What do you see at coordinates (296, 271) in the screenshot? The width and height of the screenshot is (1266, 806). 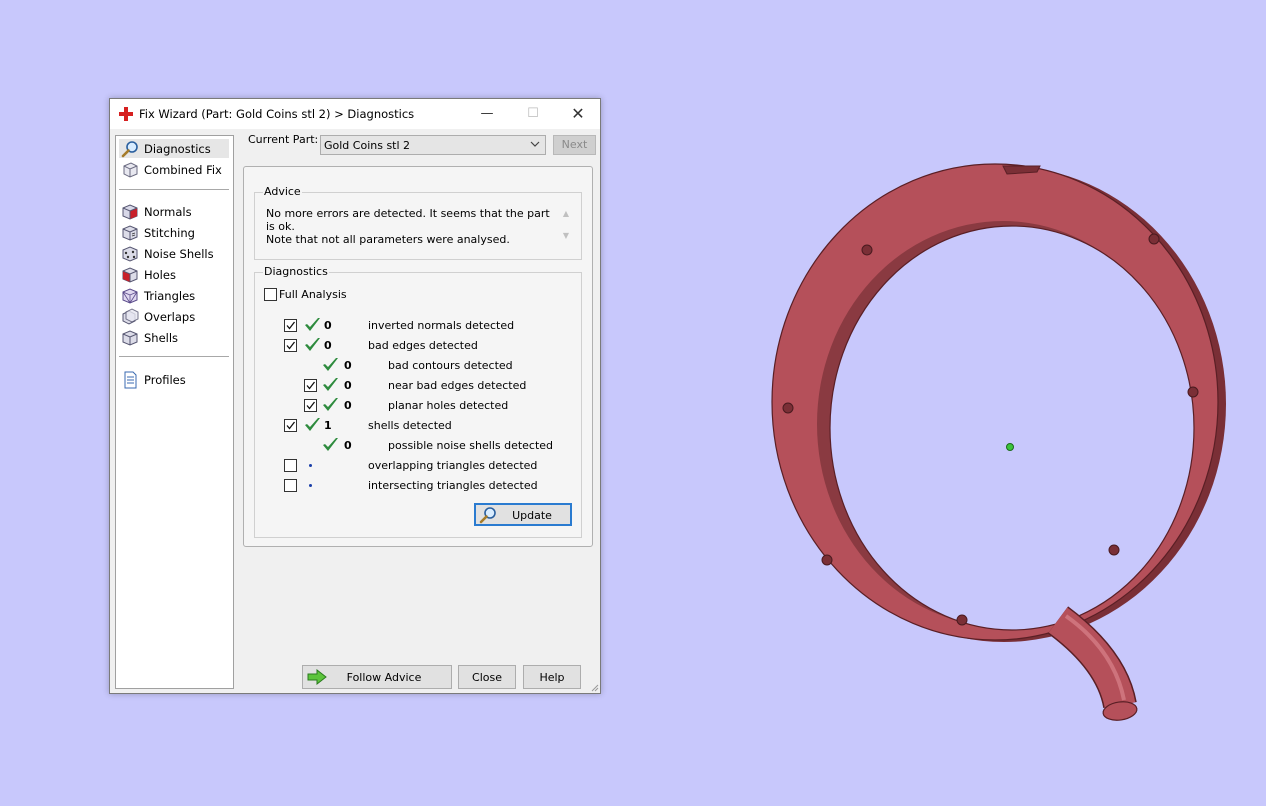 I see `diagnostics-title: Diagnostics` at bounding box center [296, 271].